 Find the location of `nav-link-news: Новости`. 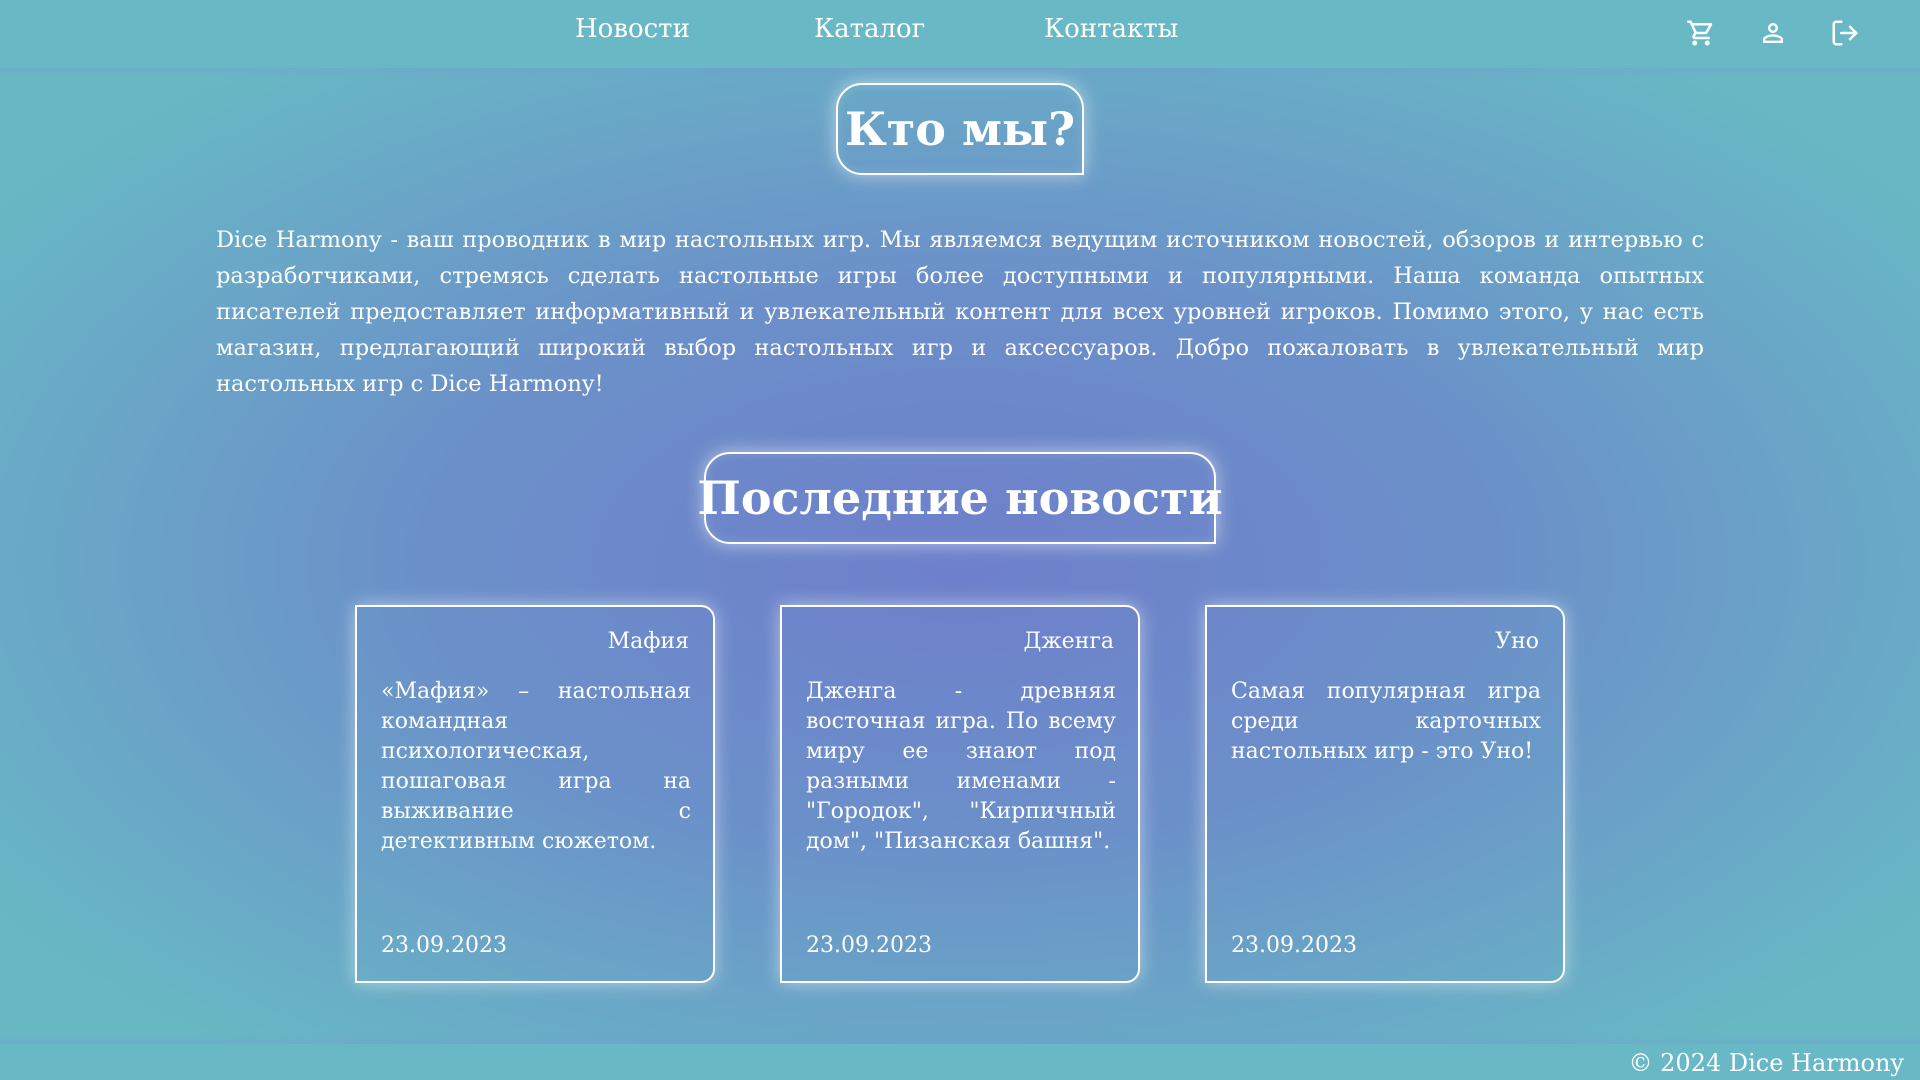

nav-link-news: Новости is located at coordinates (632, 29).